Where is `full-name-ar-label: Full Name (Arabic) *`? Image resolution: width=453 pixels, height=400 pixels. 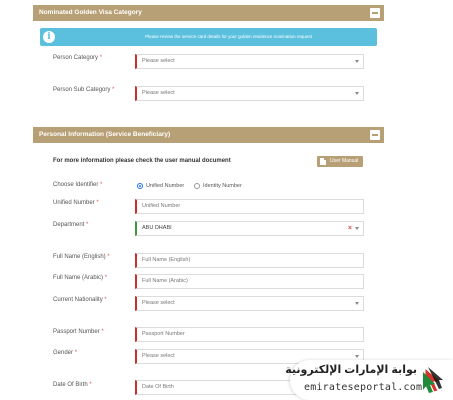 full-name-ar-label: Full Name (Arabic) * is located at coordinates (80, 278).